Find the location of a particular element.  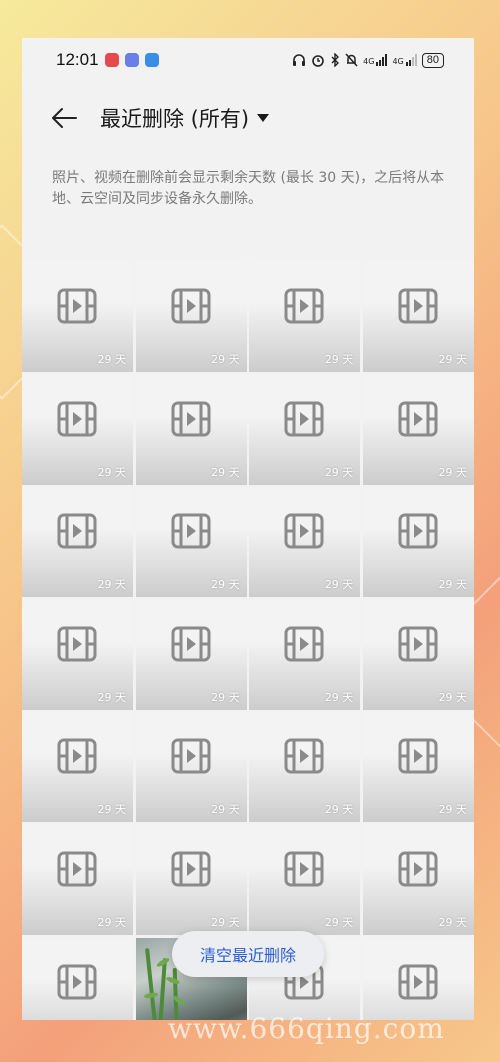

status-bar: 12:01 4G 4G 80 is located at coordinates (248, 60).